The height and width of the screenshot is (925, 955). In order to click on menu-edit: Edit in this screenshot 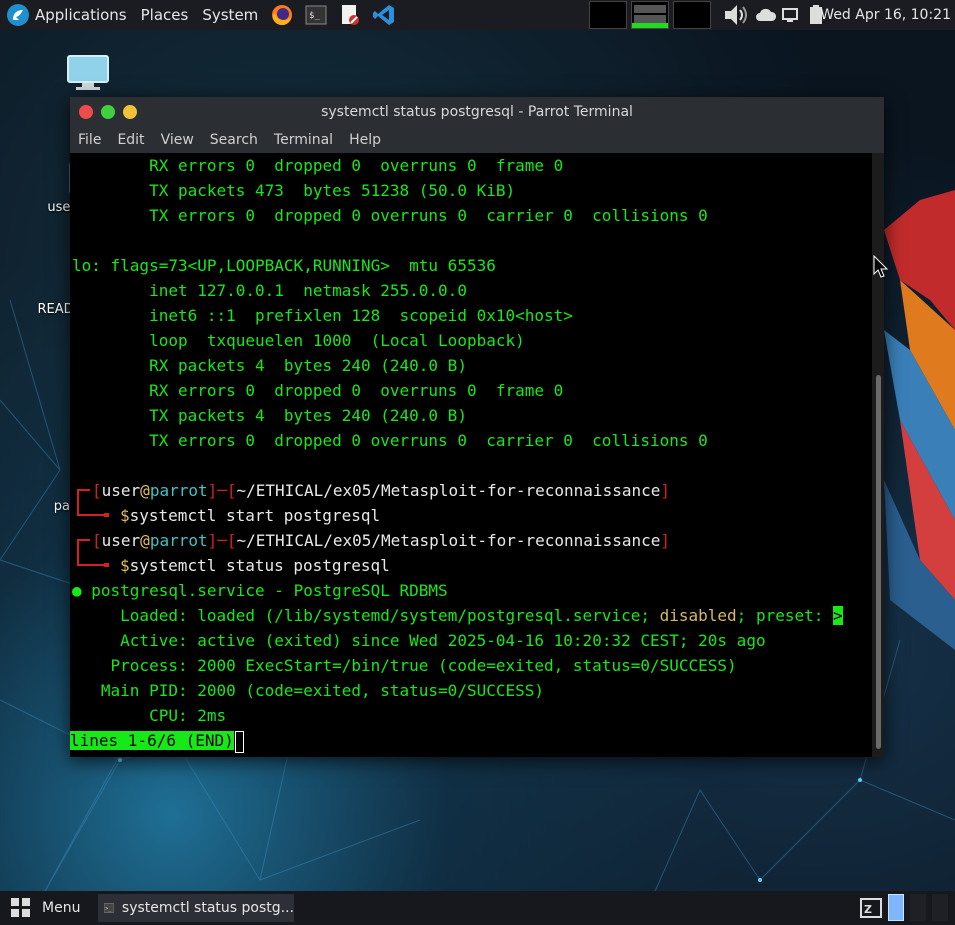, I will do `click(130, 140)`.